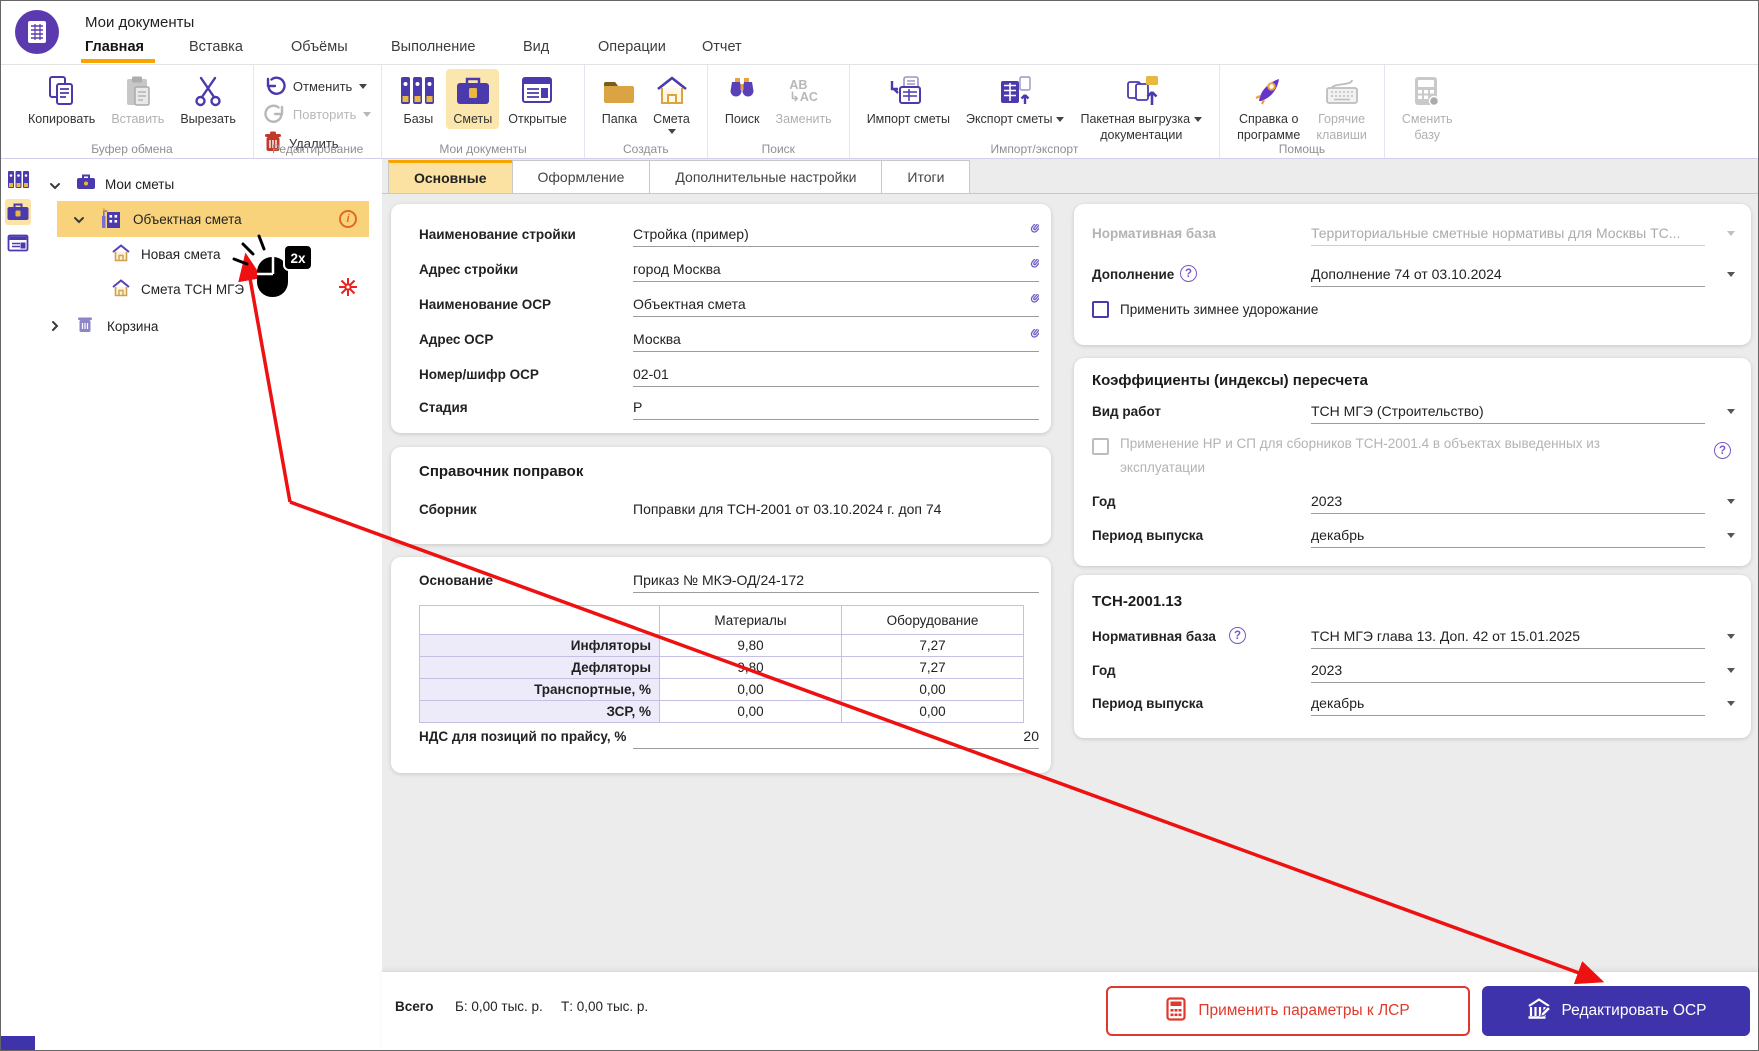  I want to click on copy-button: Копировать, so click(61, 99).